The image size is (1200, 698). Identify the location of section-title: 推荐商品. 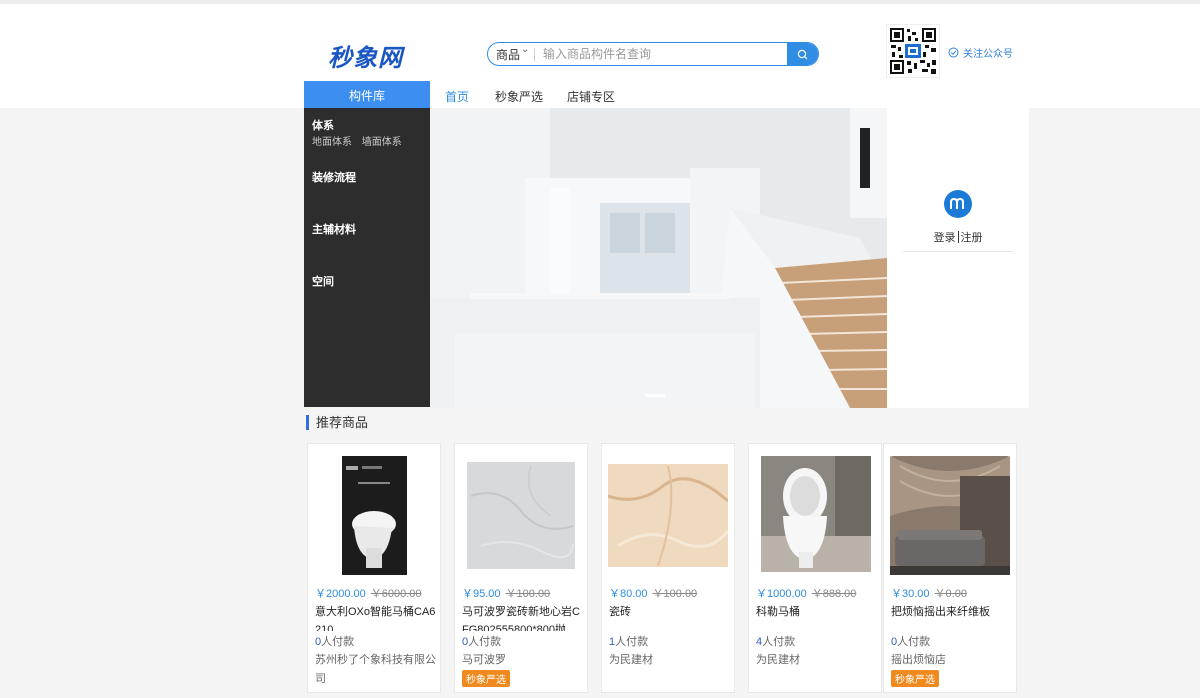
(337, 422).